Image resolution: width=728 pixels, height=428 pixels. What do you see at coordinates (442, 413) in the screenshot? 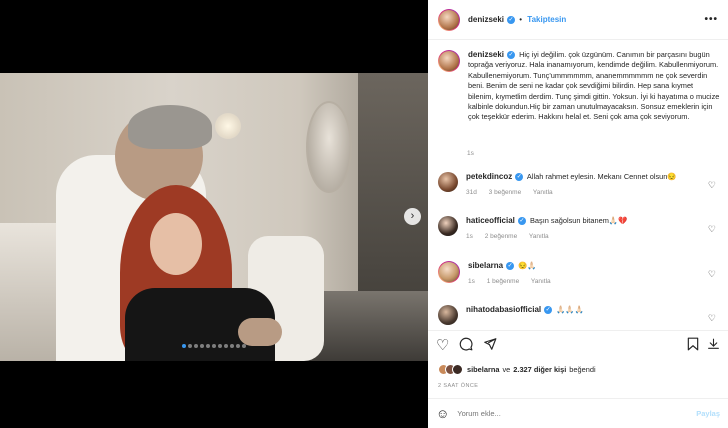
I see `emoji-icon: ☺` at bounding box center [442, 413].